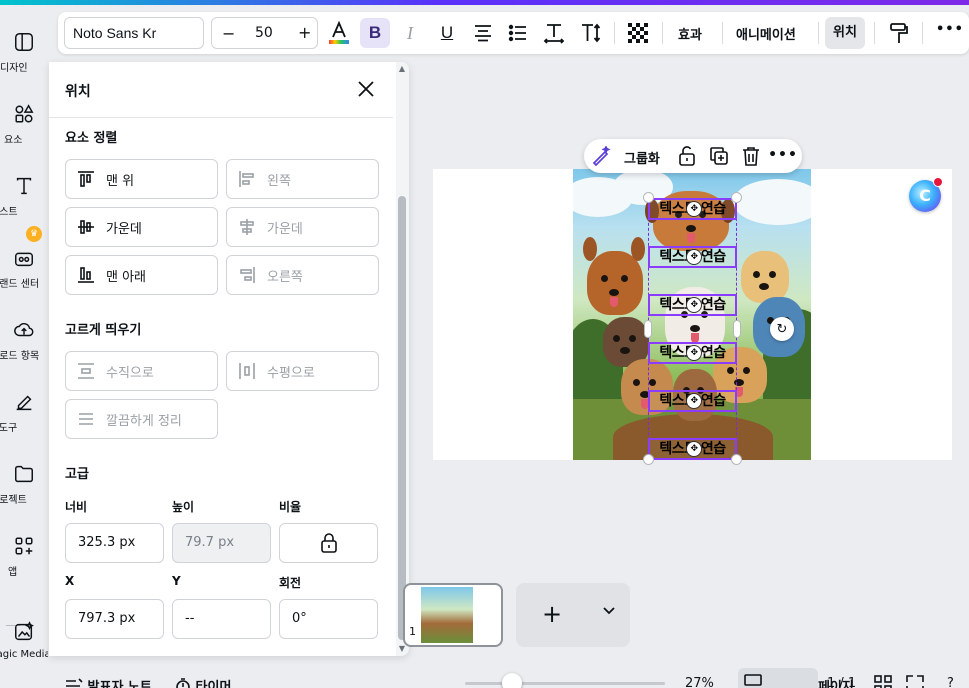 Image resolution: width=969 pixels, height=688 pixels. I want to click on paint-roller-icon, so click(899, 33).